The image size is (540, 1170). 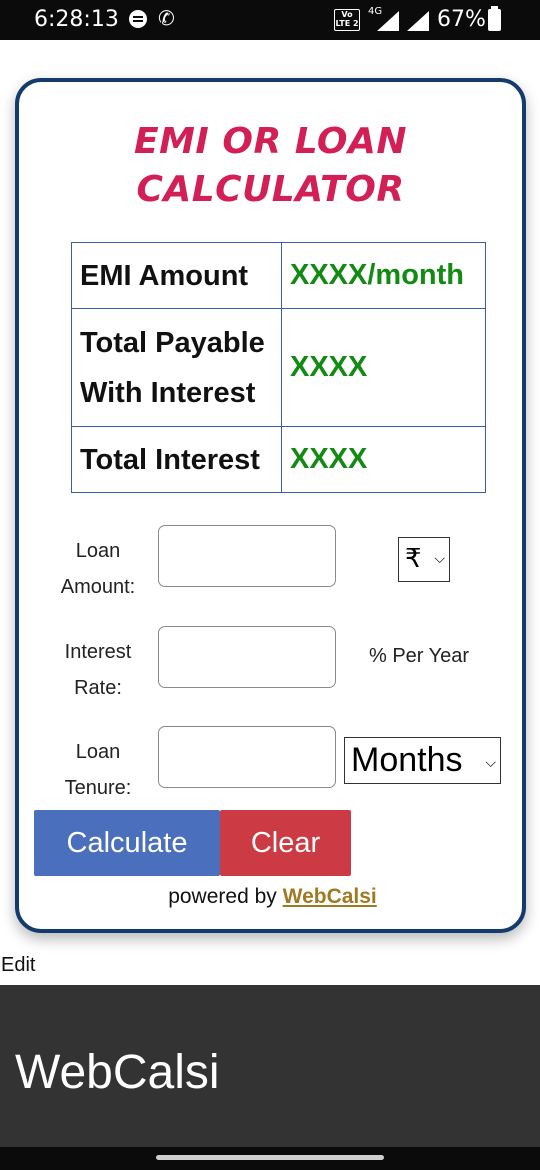 I want to click on loan-amount-input, so click(x=247, y=556).